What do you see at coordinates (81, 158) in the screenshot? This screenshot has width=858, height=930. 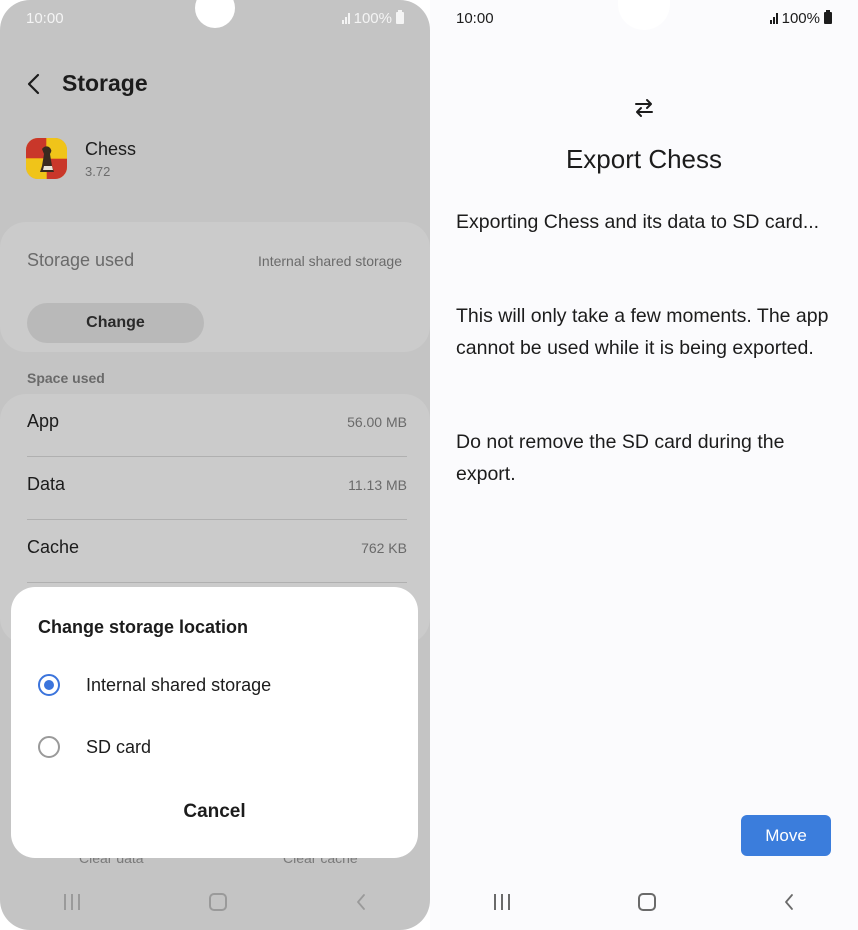 I see `app-info: Chess 3.72` at bounding box center [81, 158].